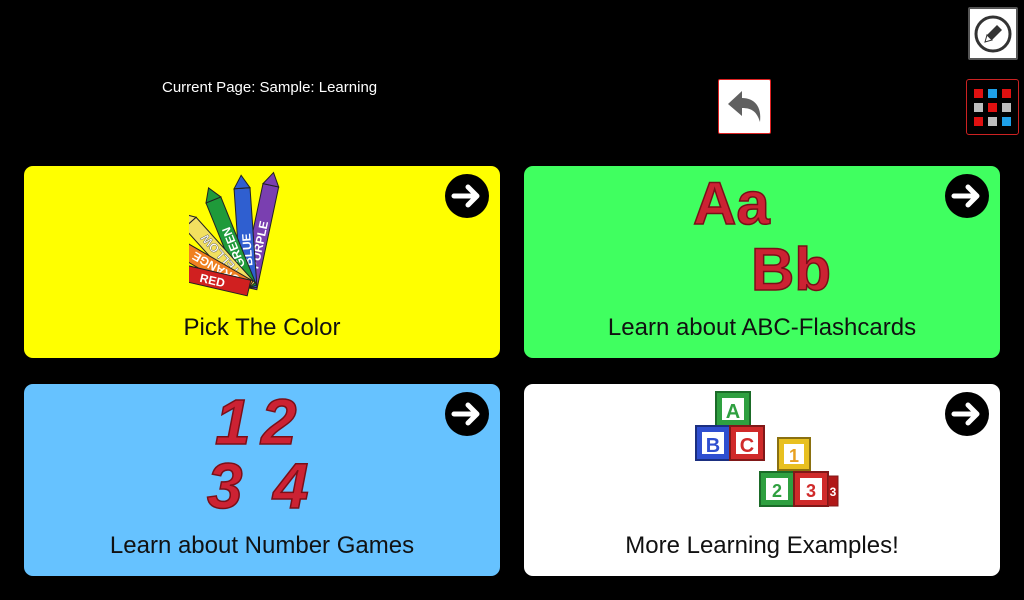  What do you see at coordinates (762, 327) in the screenshot?
I see `tile-label: Learn about ABC-Flashcards` at bounding box center [762, 327].